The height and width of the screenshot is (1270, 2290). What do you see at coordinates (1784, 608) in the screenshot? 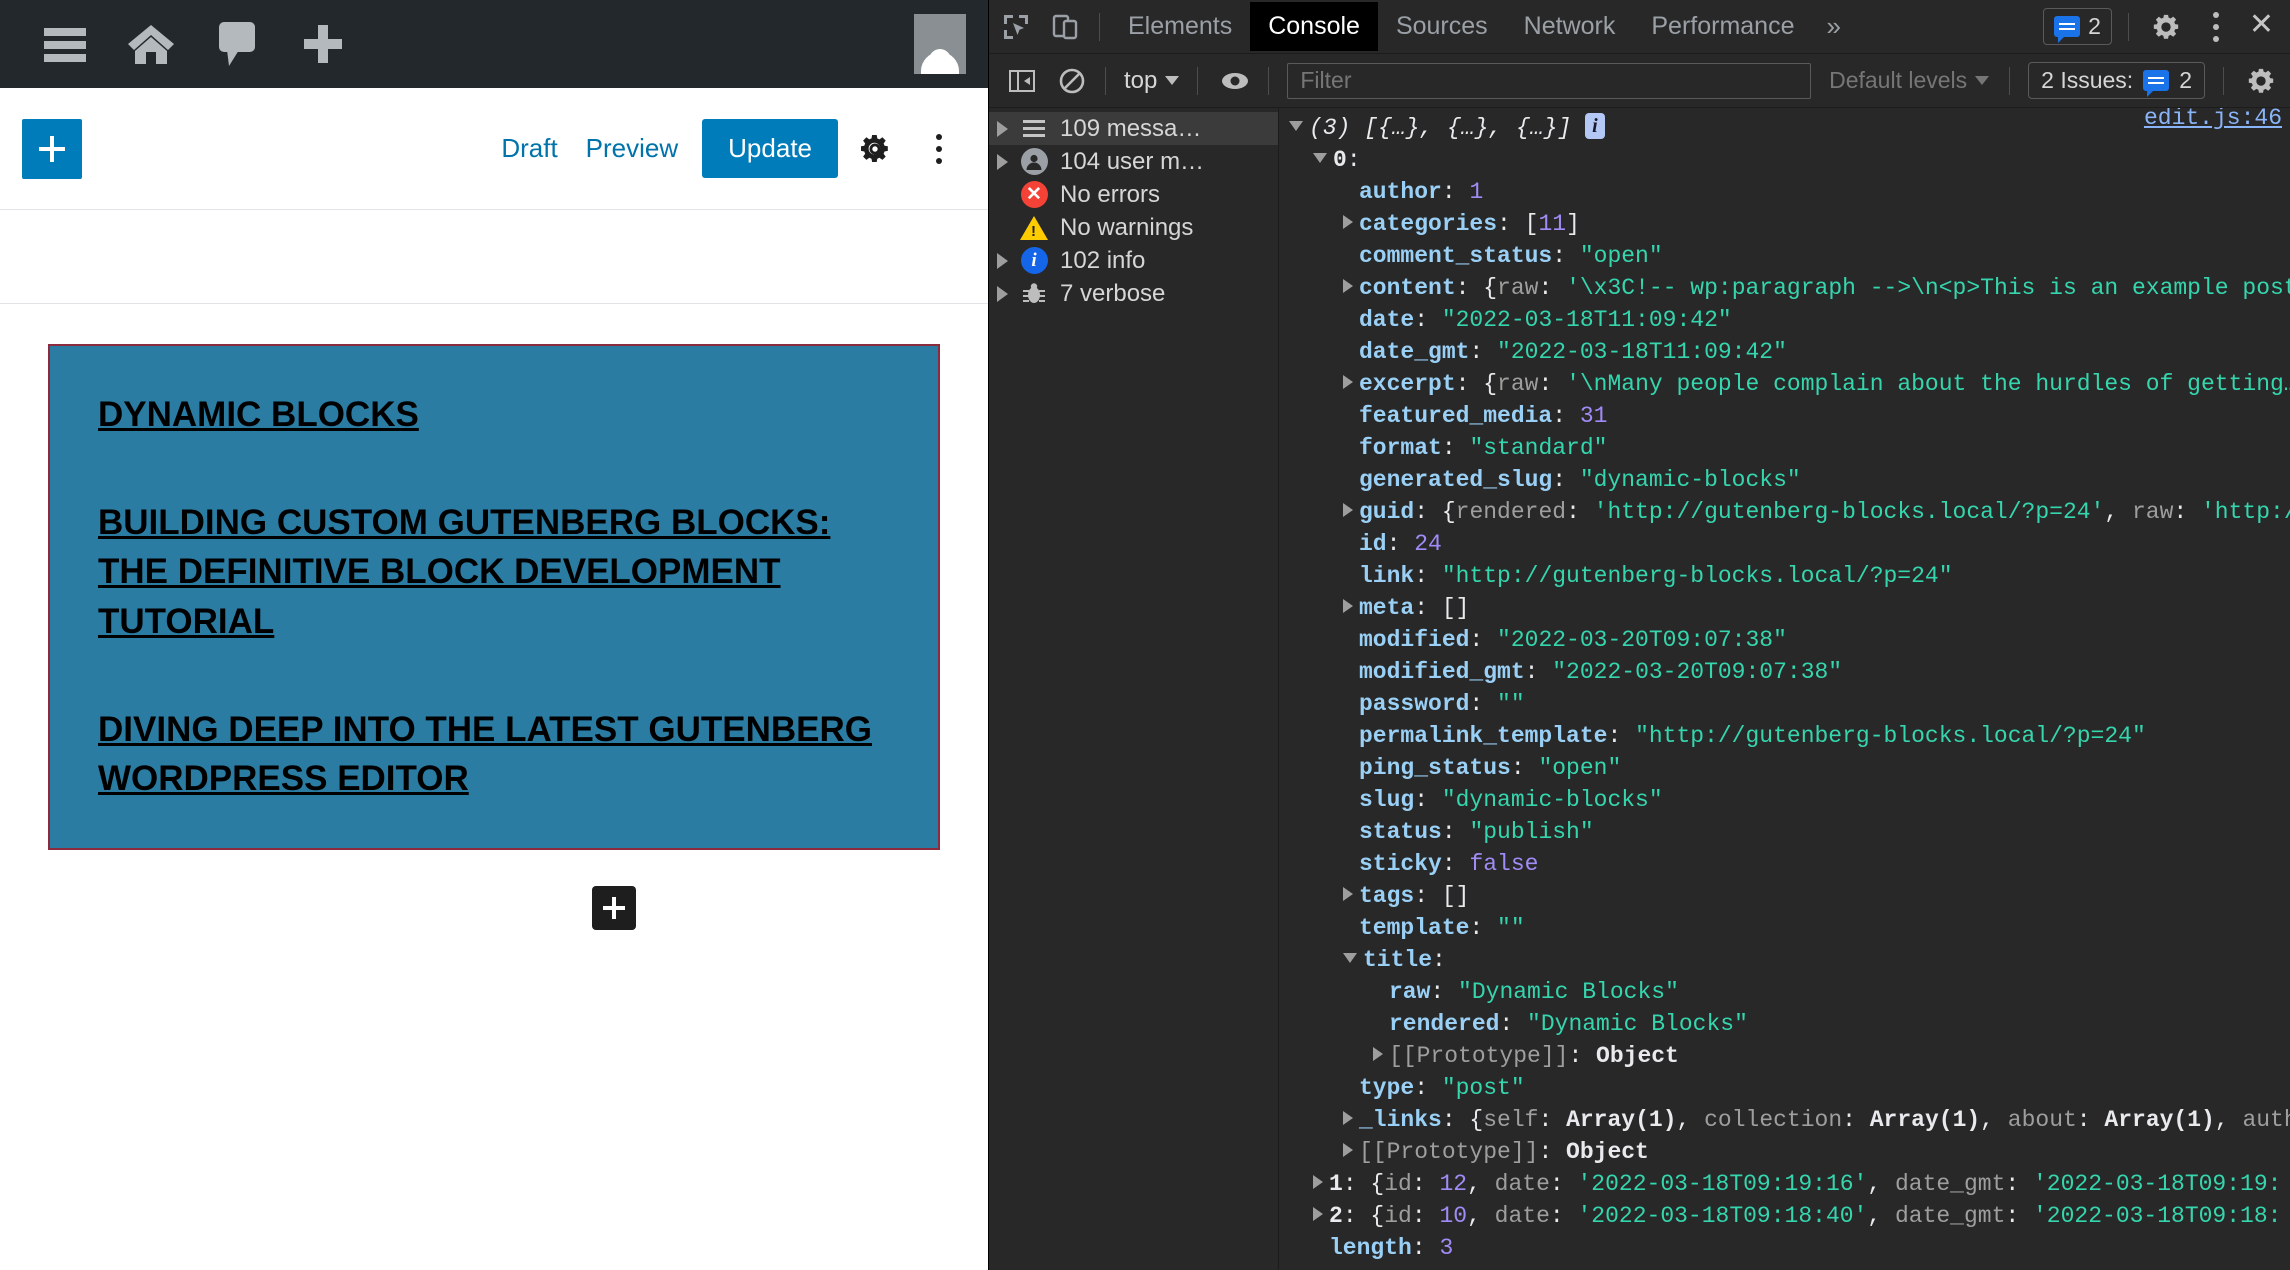
I see `console-log-line: meta: []` at bounding box center [1784, 608].